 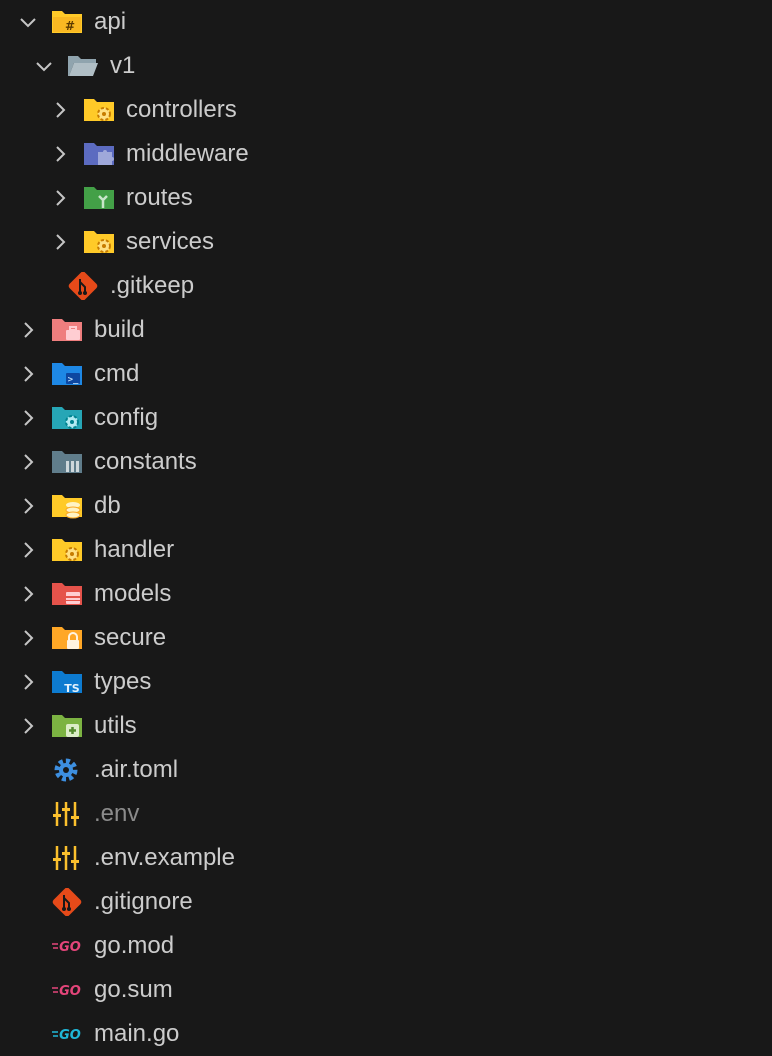 What do you see at coordinates (83, 66) in the screenshot?
I see `folder-open-icon` at bounding box center [83, 66].